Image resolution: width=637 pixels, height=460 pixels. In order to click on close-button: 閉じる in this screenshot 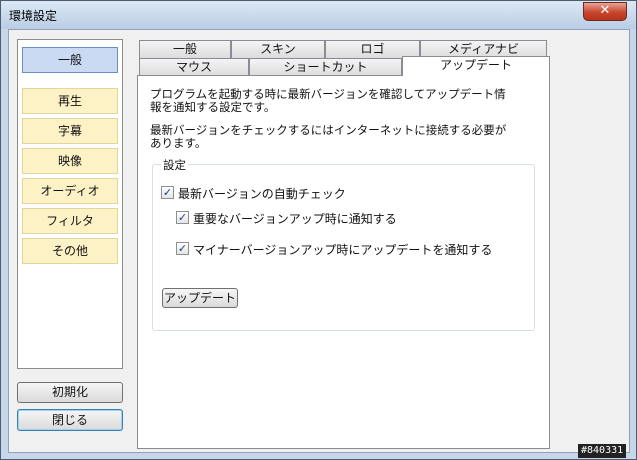, I will do `click(70, 420)`.